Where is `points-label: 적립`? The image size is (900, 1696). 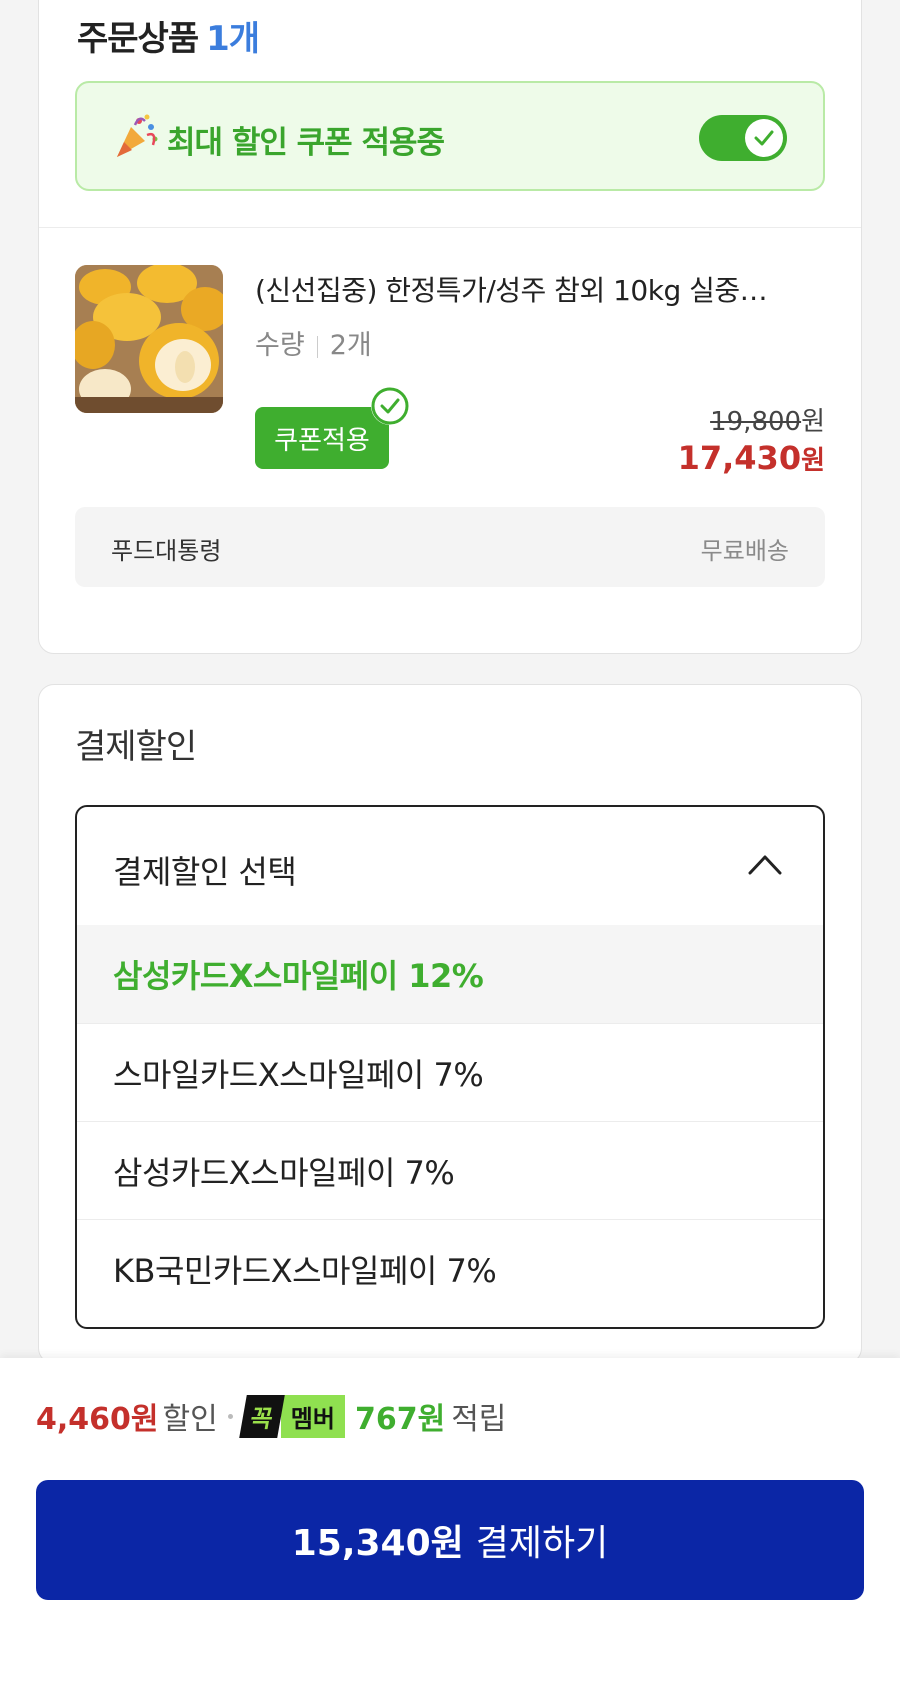
points-label: 적립 is located at coordinates (479, 1419).